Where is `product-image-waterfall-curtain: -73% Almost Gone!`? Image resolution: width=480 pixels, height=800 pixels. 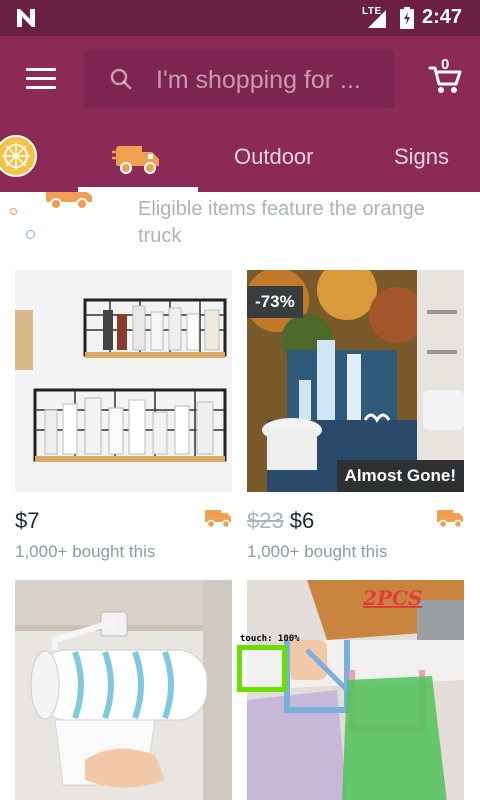
product-image-waterfall-curtain: -73% Almost Gone! is located at coordinates (355, 381).